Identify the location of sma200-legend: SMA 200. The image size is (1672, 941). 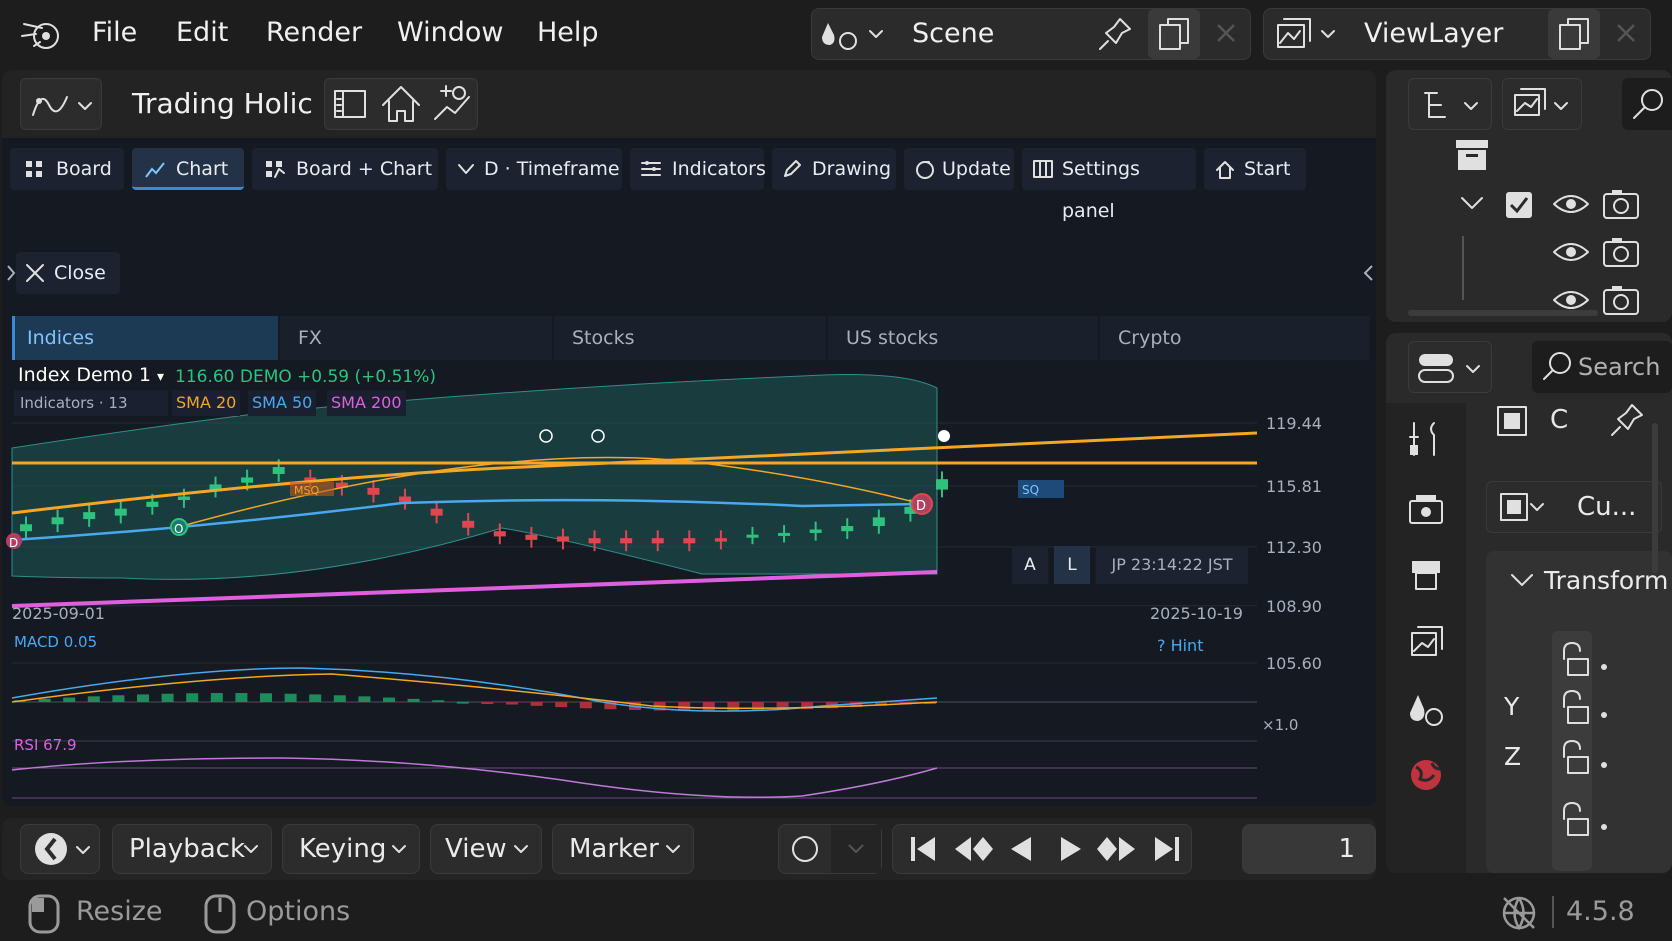
(366, 403).